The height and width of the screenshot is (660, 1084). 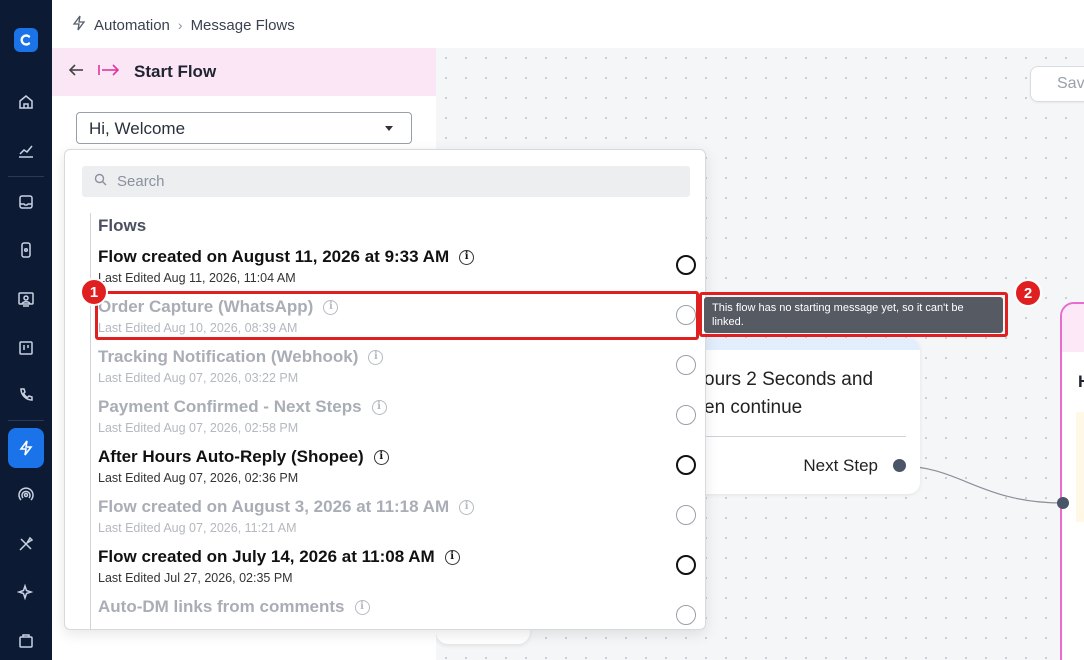 I want to click on panel-header: Start Flow, so click(x=244, y=72).